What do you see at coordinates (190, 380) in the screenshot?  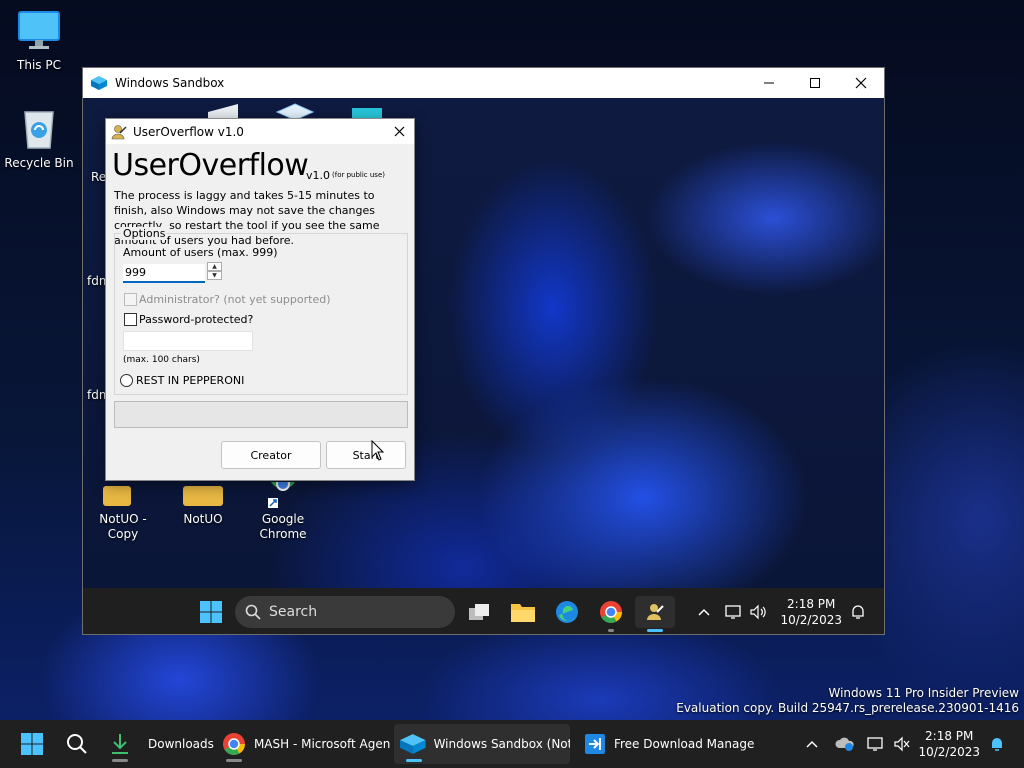 I see `rest-in-pepperoni-label: REST IN PEPPERONI` at bounding box center [190, 380].